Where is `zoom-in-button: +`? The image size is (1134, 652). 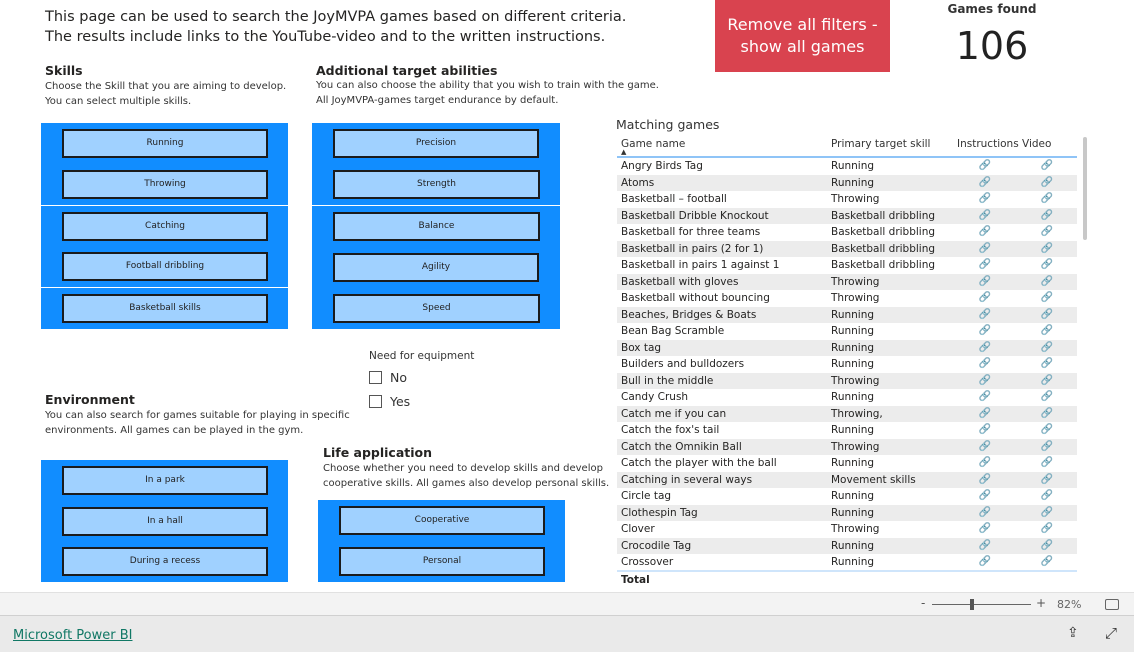 zoom-in-button: + is located at coordinates (1041, 603).